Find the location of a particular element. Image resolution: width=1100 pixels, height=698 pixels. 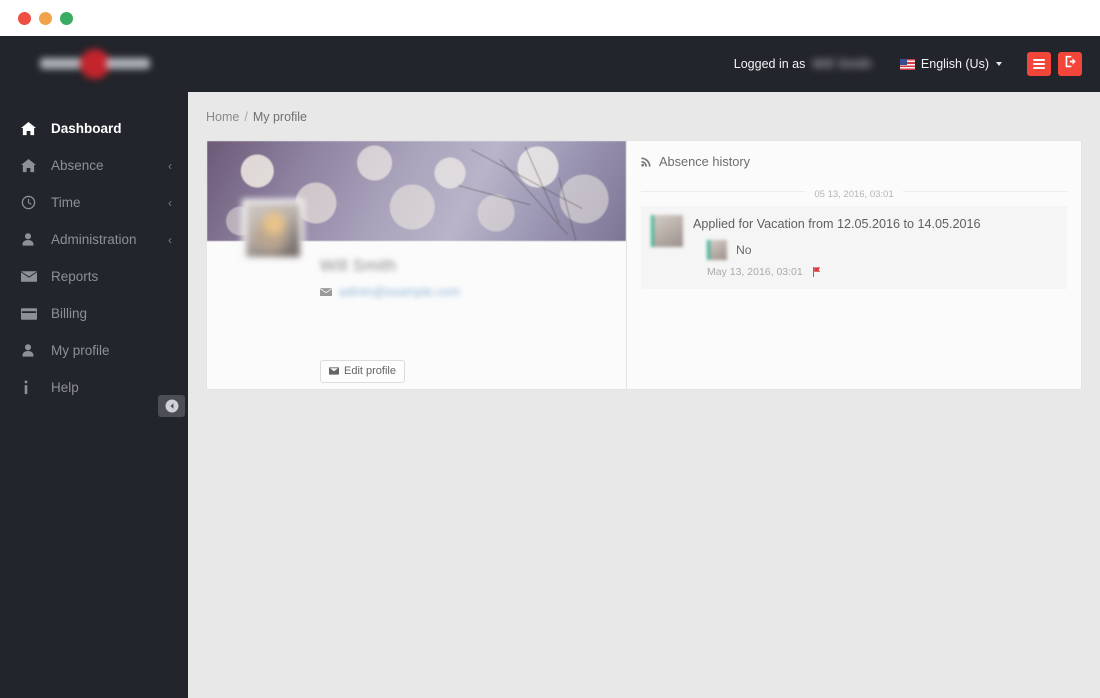

sidebar-item-label: Administration is located at coordinates (94, 239).